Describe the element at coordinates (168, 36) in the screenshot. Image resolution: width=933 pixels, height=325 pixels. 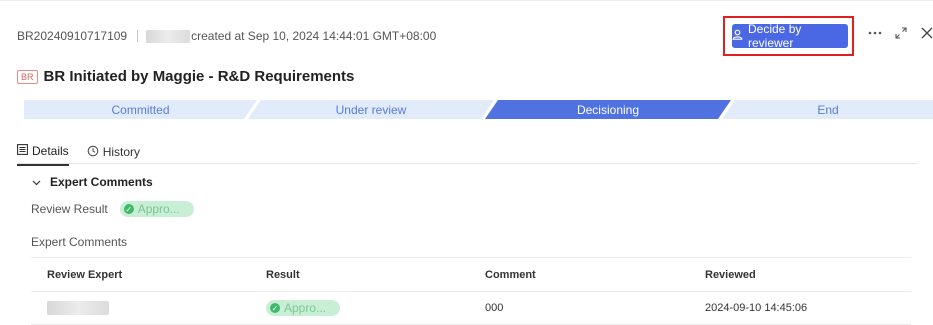
I see `creator-name-redacted` at that location.